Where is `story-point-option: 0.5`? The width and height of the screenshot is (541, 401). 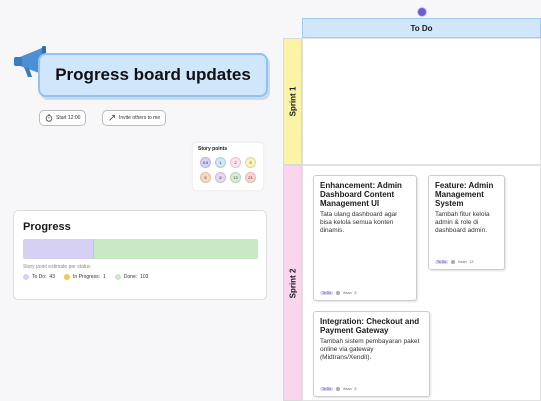
story-point-option: 0.5 is located at coordinates (205, 162).